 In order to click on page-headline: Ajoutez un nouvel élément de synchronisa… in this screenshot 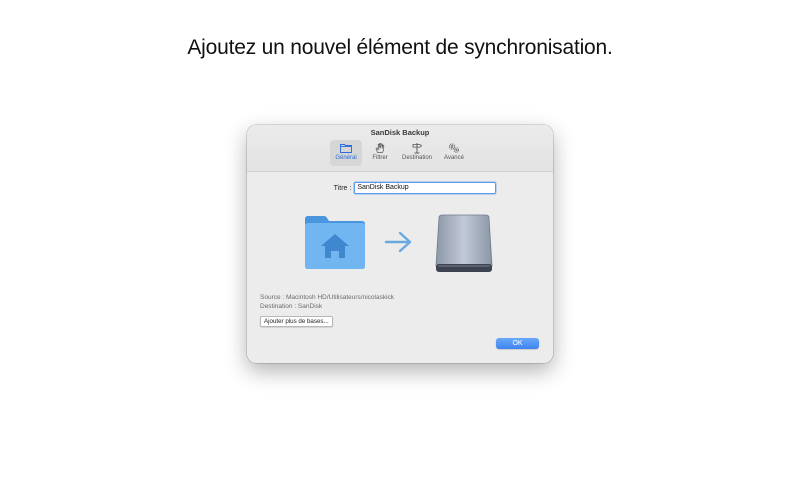, I will do `click(400, 47)`.